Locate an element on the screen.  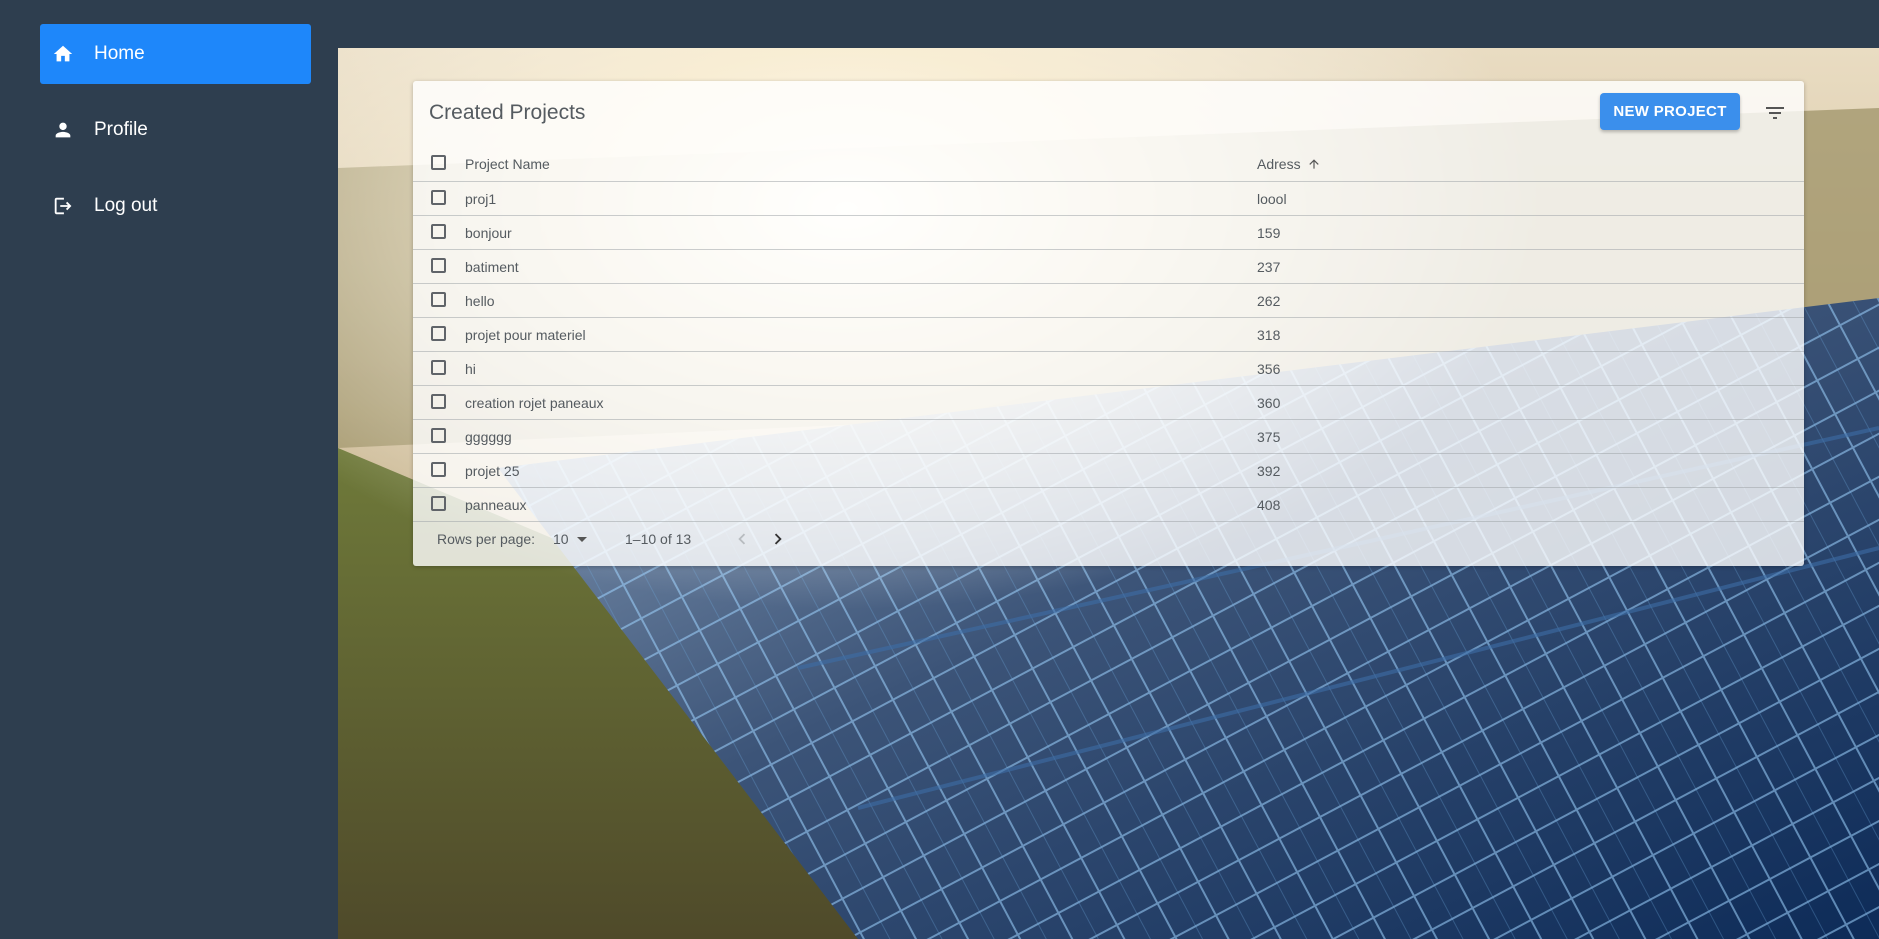
table-row: panneaux 408 is located at coordinates (1108, 505).